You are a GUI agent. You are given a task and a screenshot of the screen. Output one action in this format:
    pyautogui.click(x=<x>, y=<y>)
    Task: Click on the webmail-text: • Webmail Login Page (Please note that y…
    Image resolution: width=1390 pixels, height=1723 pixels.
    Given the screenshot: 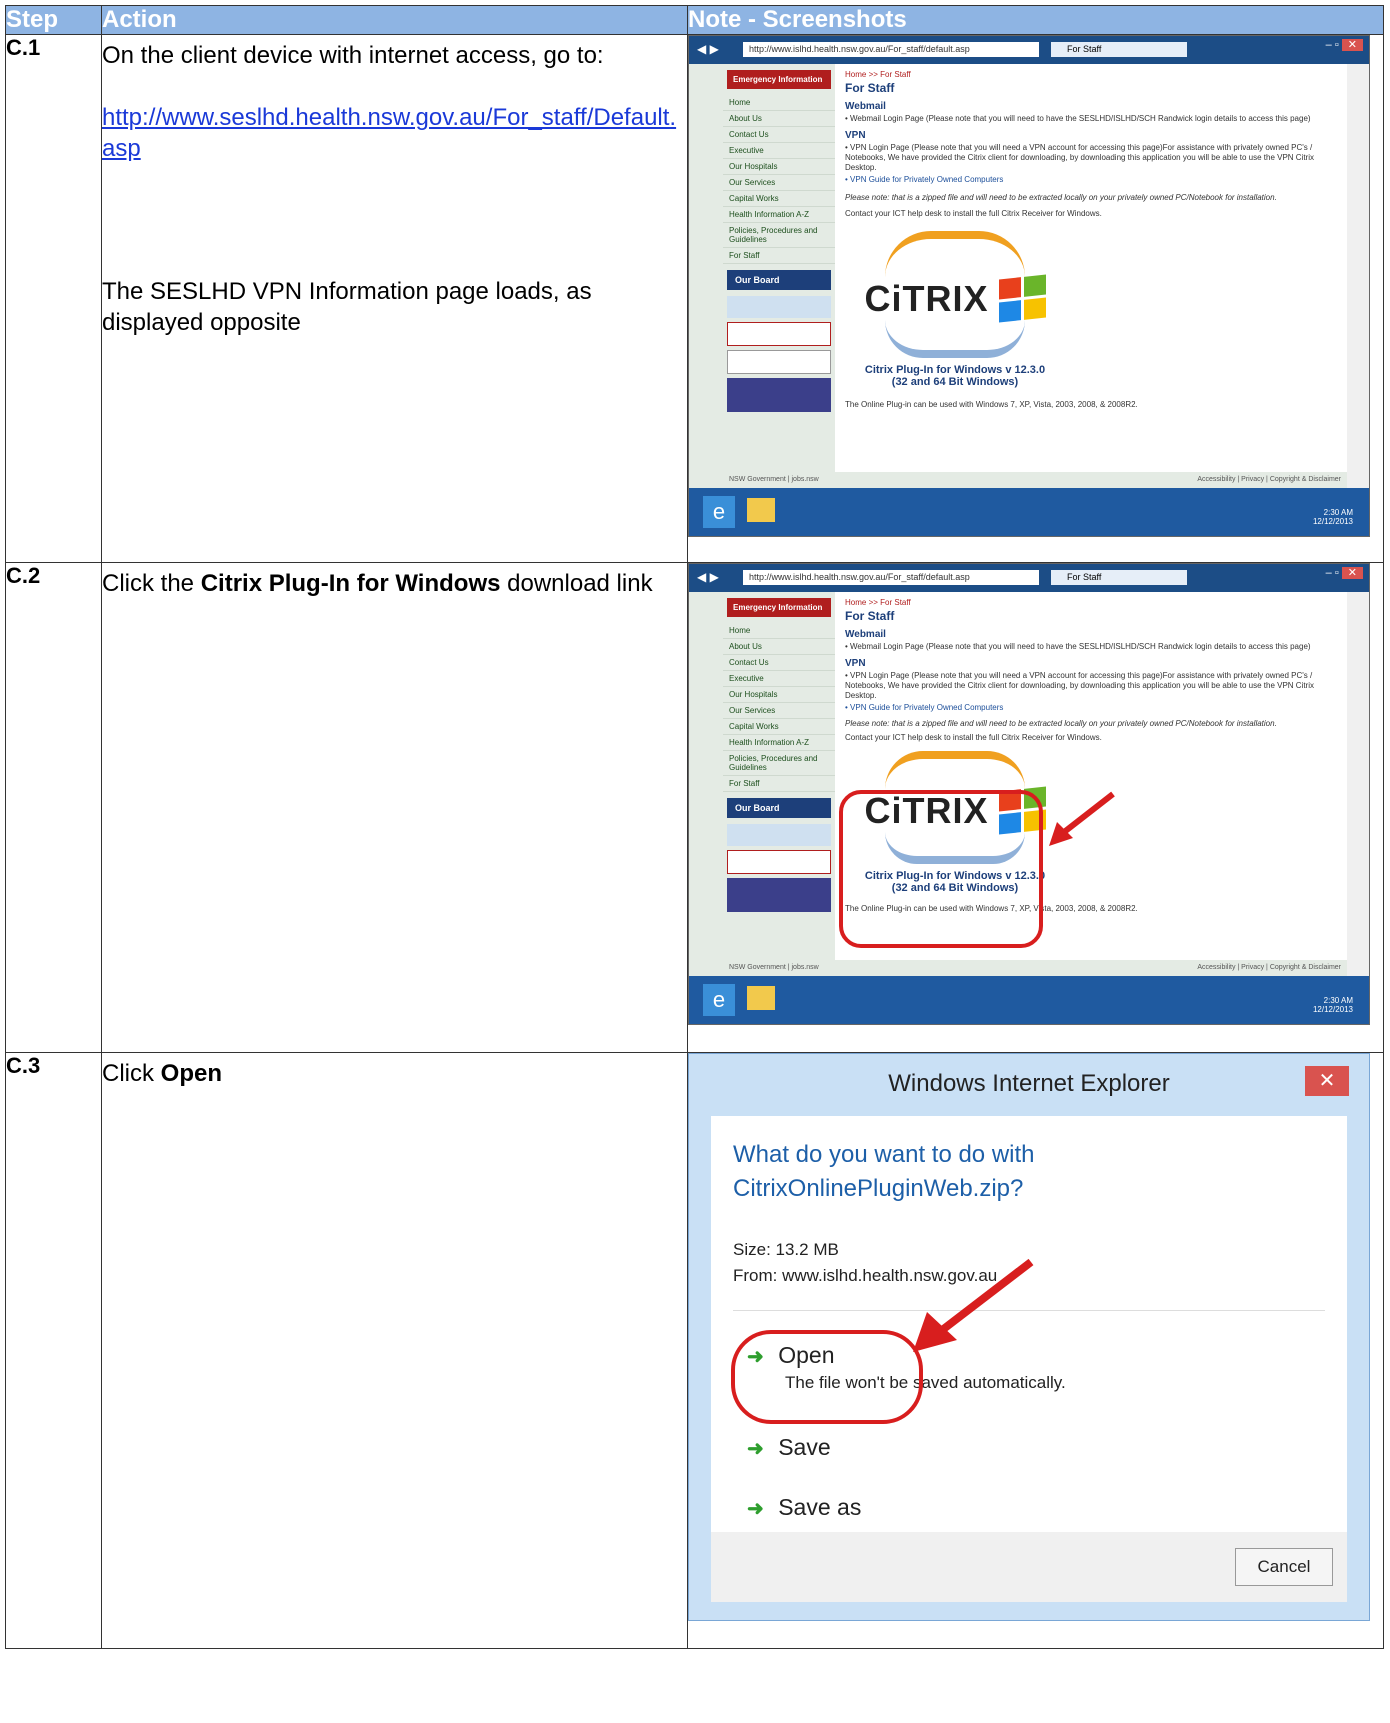 What is the action you would take?
    pyautogui.click(x=1078, y=646)
    